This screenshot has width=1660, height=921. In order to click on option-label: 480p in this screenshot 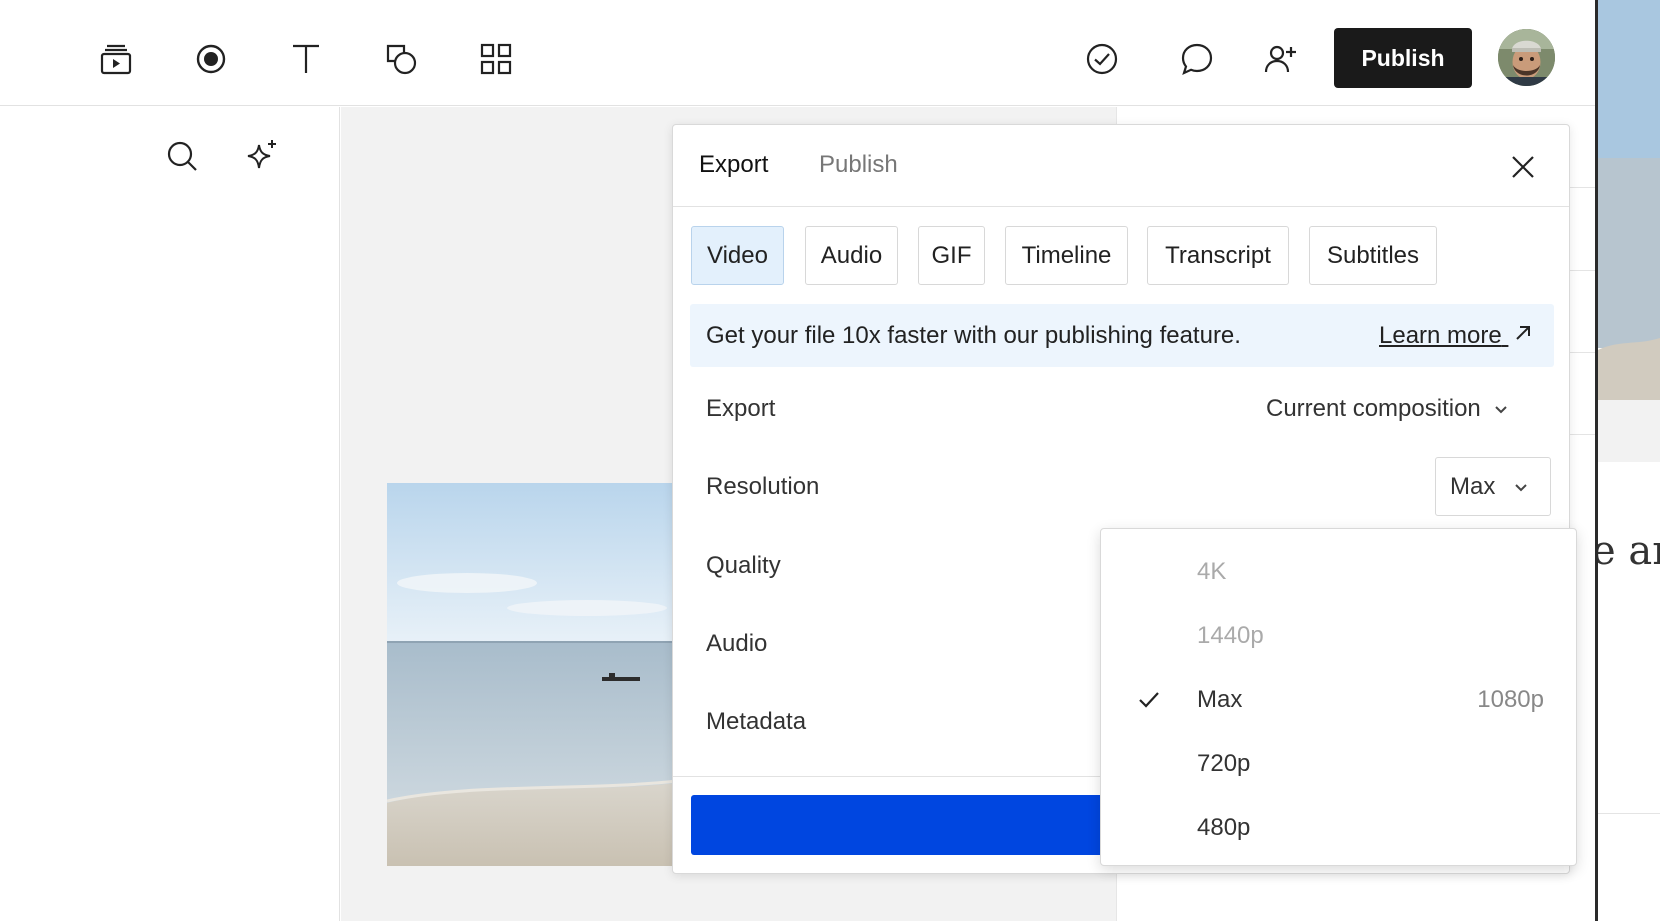, I will do `click(1224, 827)`.